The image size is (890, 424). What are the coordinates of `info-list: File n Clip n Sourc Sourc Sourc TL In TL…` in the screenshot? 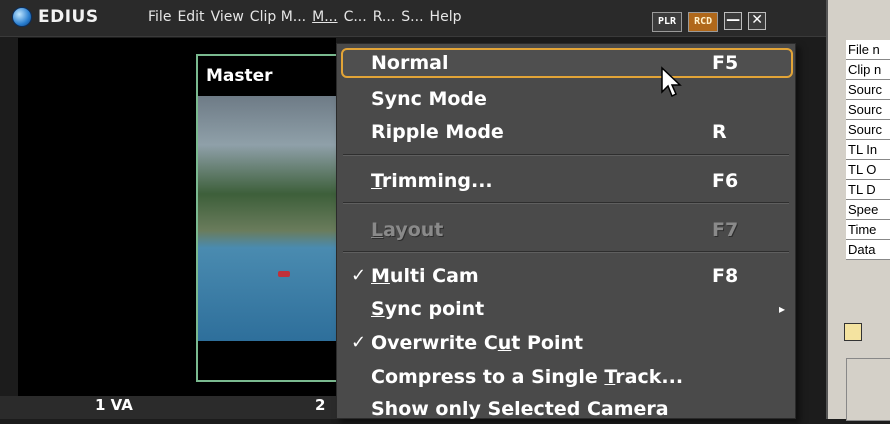 It's located at (868, 150).